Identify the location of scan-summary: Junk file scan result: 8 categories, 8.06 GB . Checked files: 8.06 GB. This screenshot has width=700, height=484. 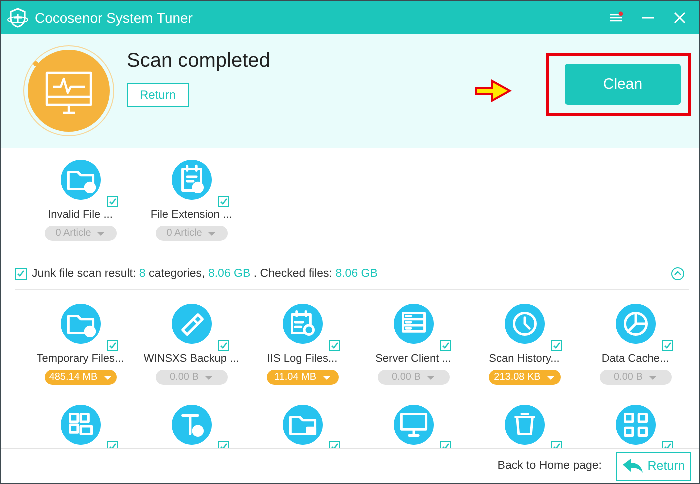
(205, 274).